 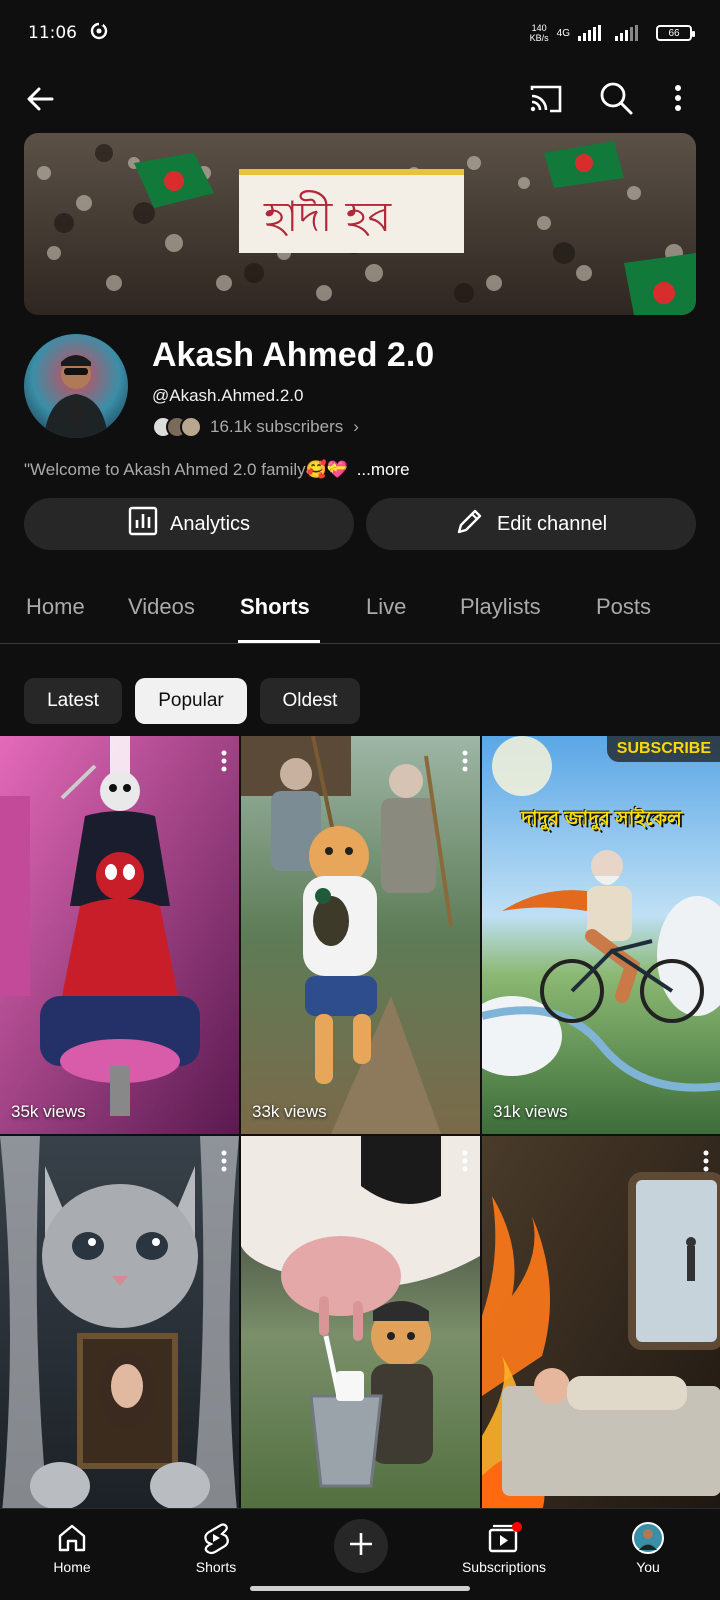 I want to click on network-type: 4G, so click(x=563, y=33).